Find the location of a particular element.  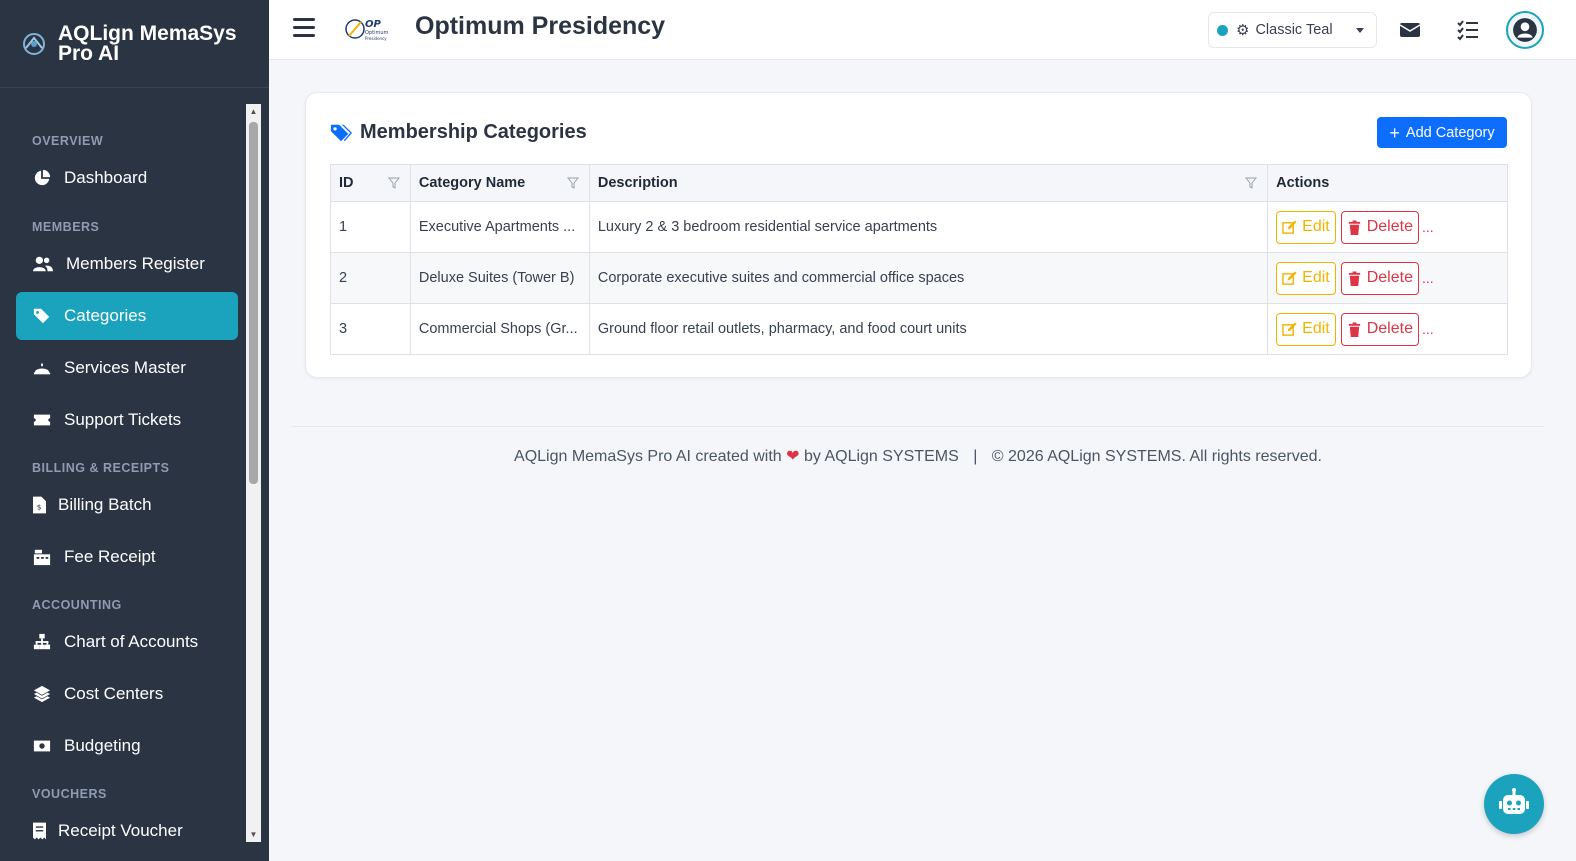

company-logo: OP Optimum Presidency is located at coordinates (366, 30).